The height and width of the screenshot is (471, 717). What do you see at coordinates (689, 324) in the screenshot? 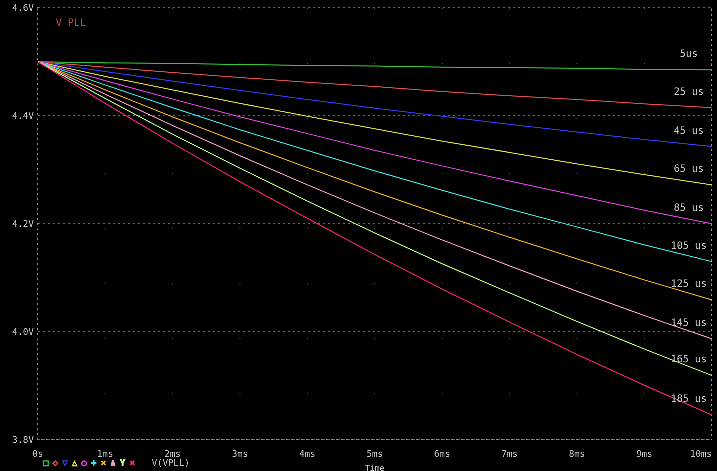
I see `series-label: 145 us` at bounding box center [689, 324].